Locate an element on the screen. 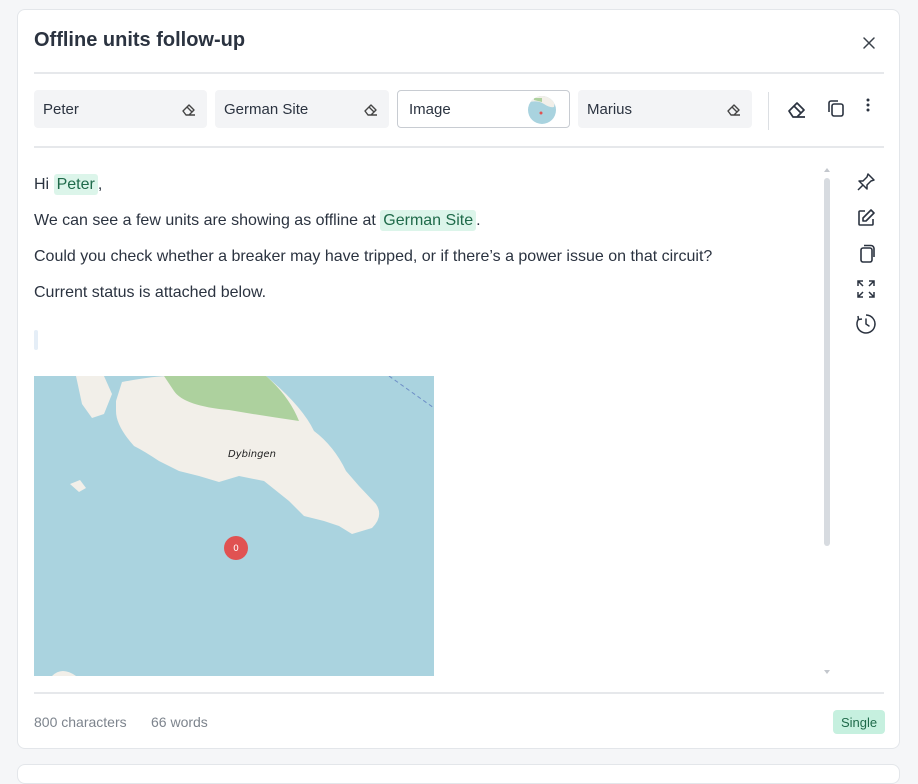  body-punct: . is located at coordinates (478, 220).